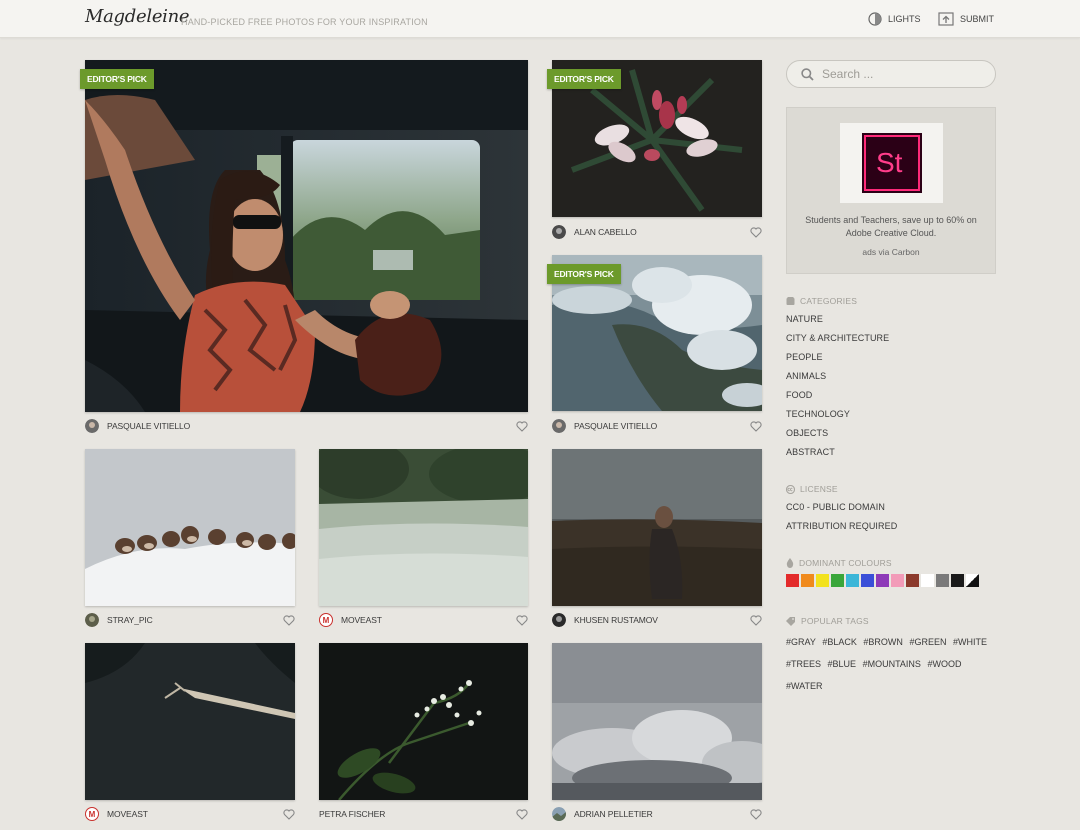 This screenshot has width=1080, height=830. I want to click on swatch-orange, so click(807, 580).